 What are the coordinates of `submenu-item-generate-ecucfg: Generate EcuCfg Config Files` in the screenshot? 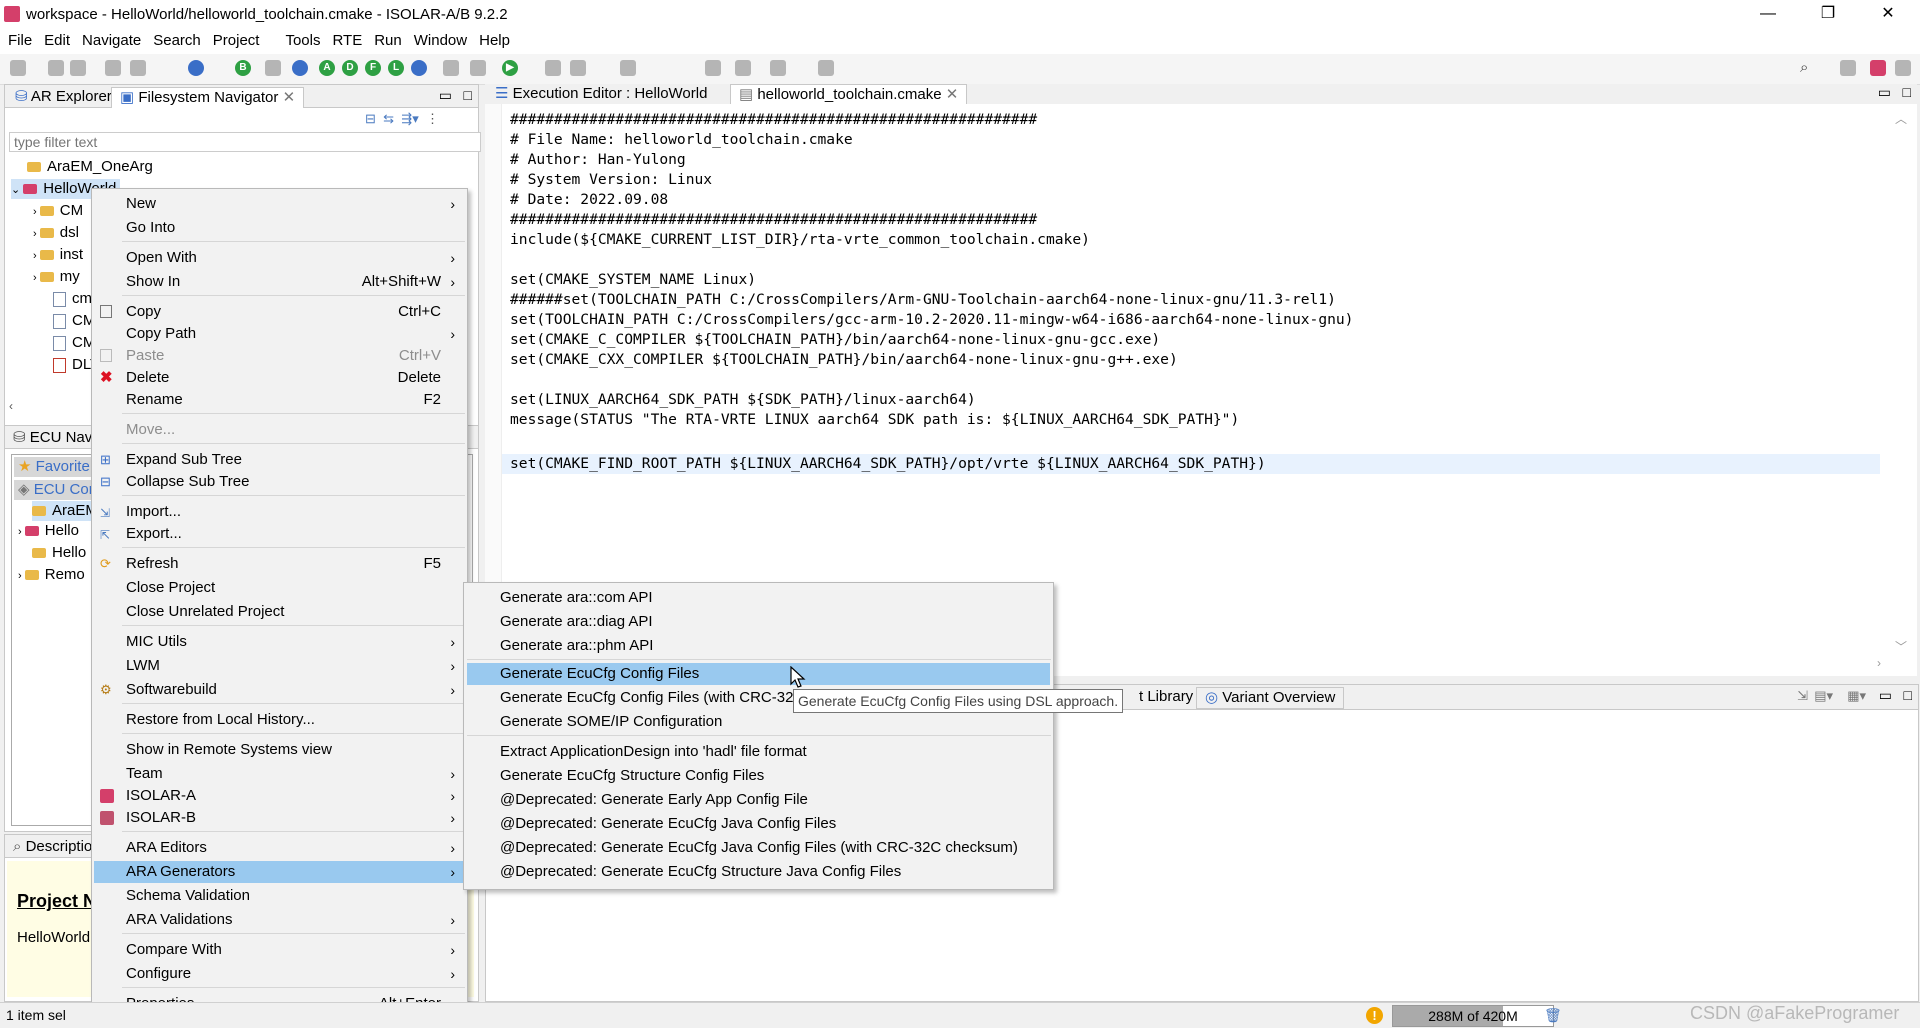 It's located at (758, 674).